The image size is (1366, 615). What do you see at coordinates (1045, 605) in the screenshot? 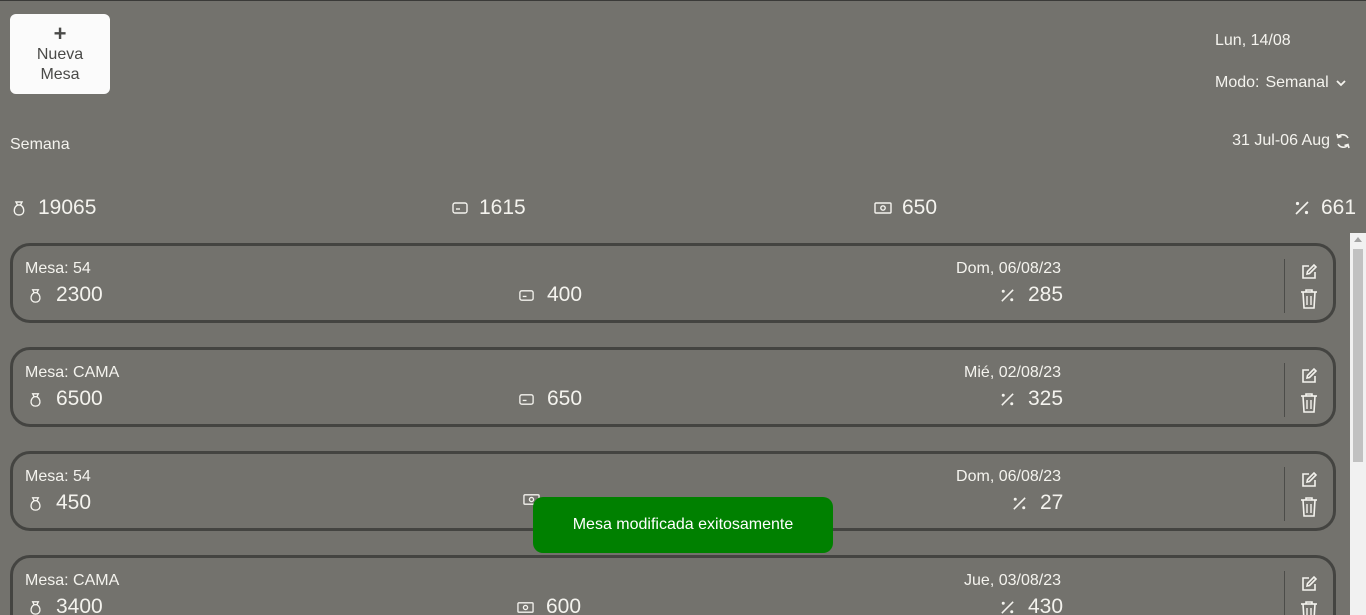
I see `mesa-percent-value: 430` at bounding box center [1045, 605].